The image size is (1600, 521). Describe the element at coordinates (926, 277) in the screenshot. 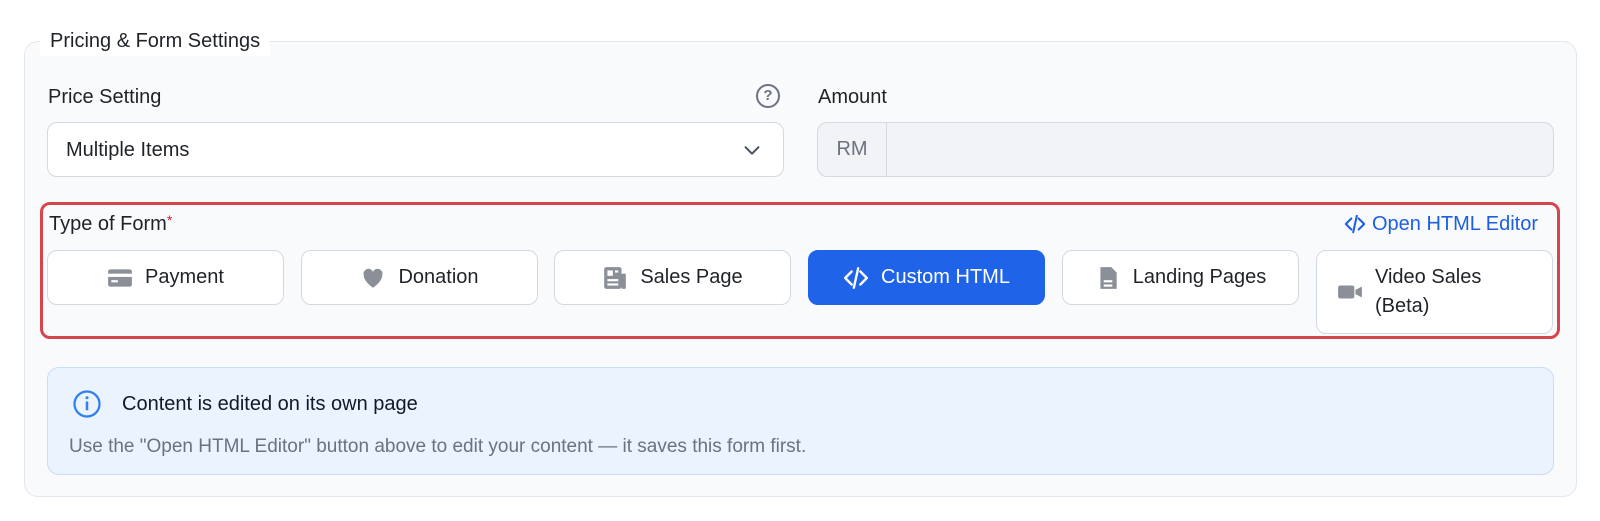

I see `form-type-custom-html-button: Custom HTML` at that location.